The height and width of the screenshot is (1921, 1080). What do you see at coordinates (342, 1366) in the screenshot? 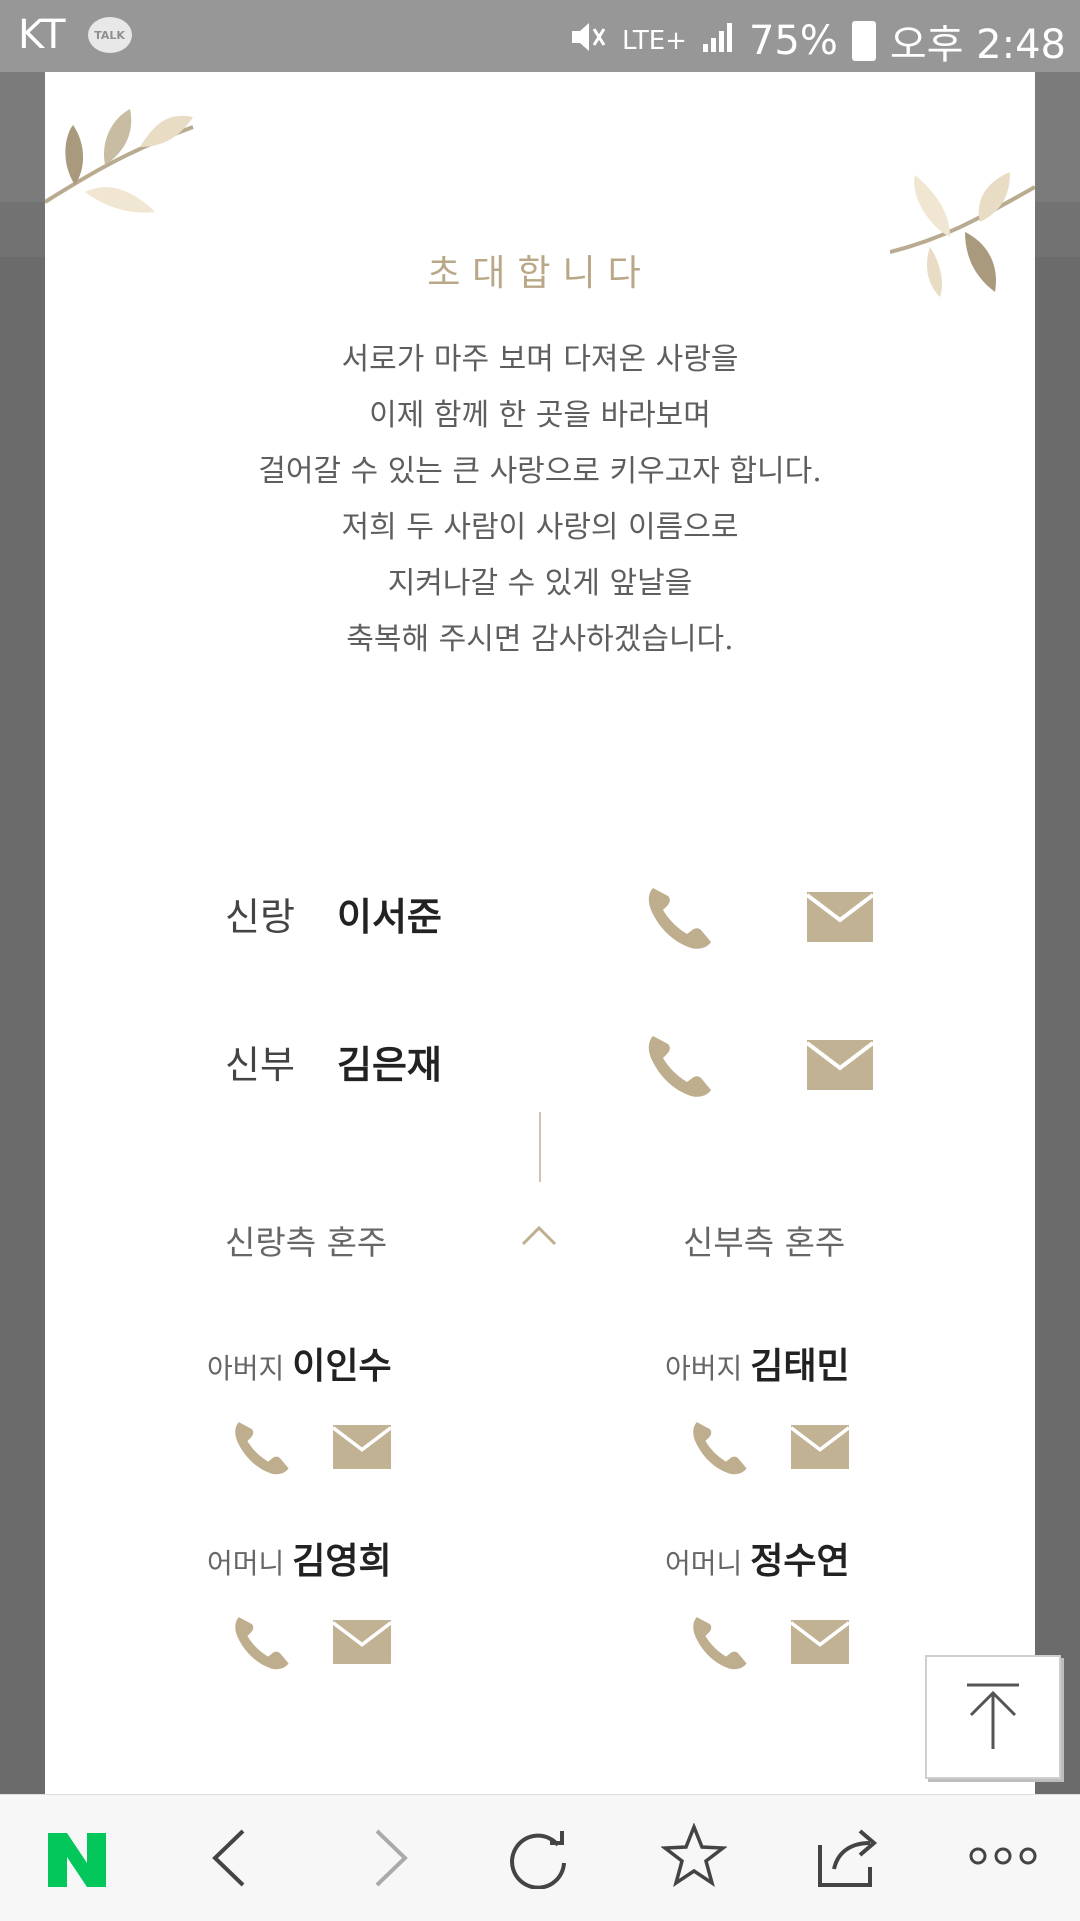
I see `parent-name: 이인수` at bounding box center [342, 1366].